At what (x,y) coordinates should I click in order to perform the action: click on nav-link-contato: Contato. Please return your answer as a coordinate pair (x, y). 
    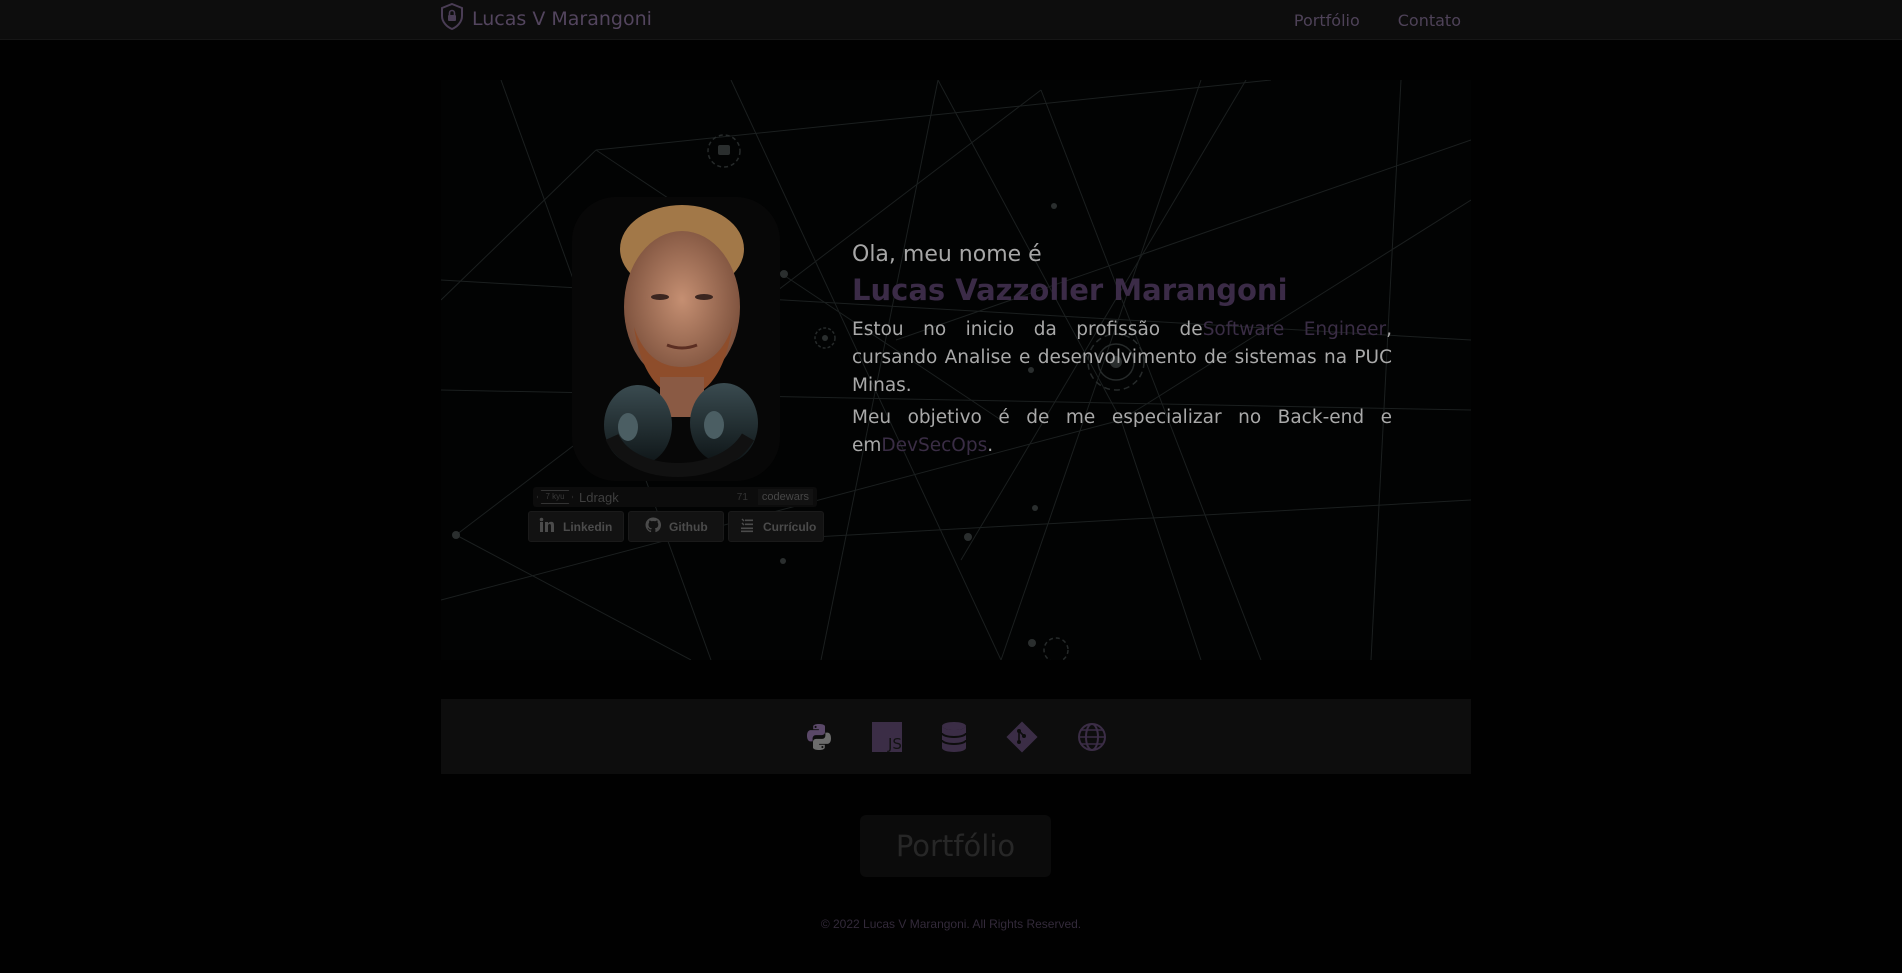
    Looking at the image, I should click on (1429, 20).